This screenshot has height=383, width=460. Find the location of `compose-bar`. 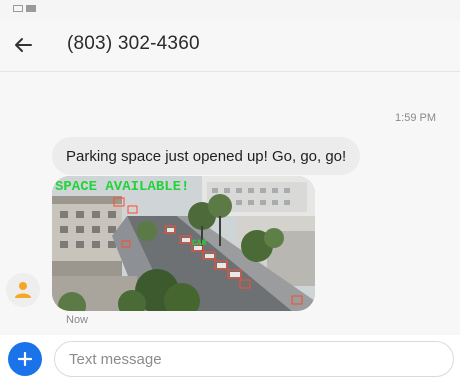

compose-bar is located at coordinates (230, 359).